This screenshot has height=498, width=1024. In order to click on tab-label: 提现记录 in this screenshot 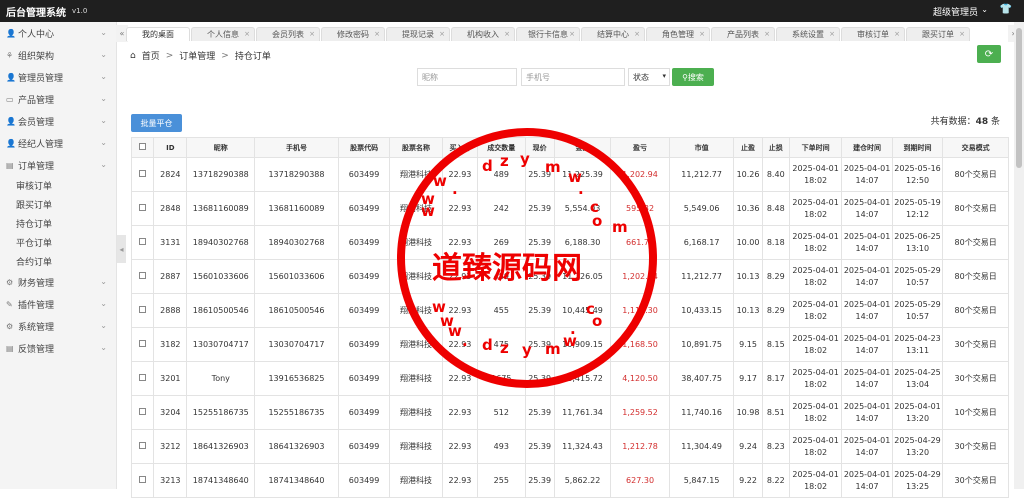, I will do `click(418, 34)`.